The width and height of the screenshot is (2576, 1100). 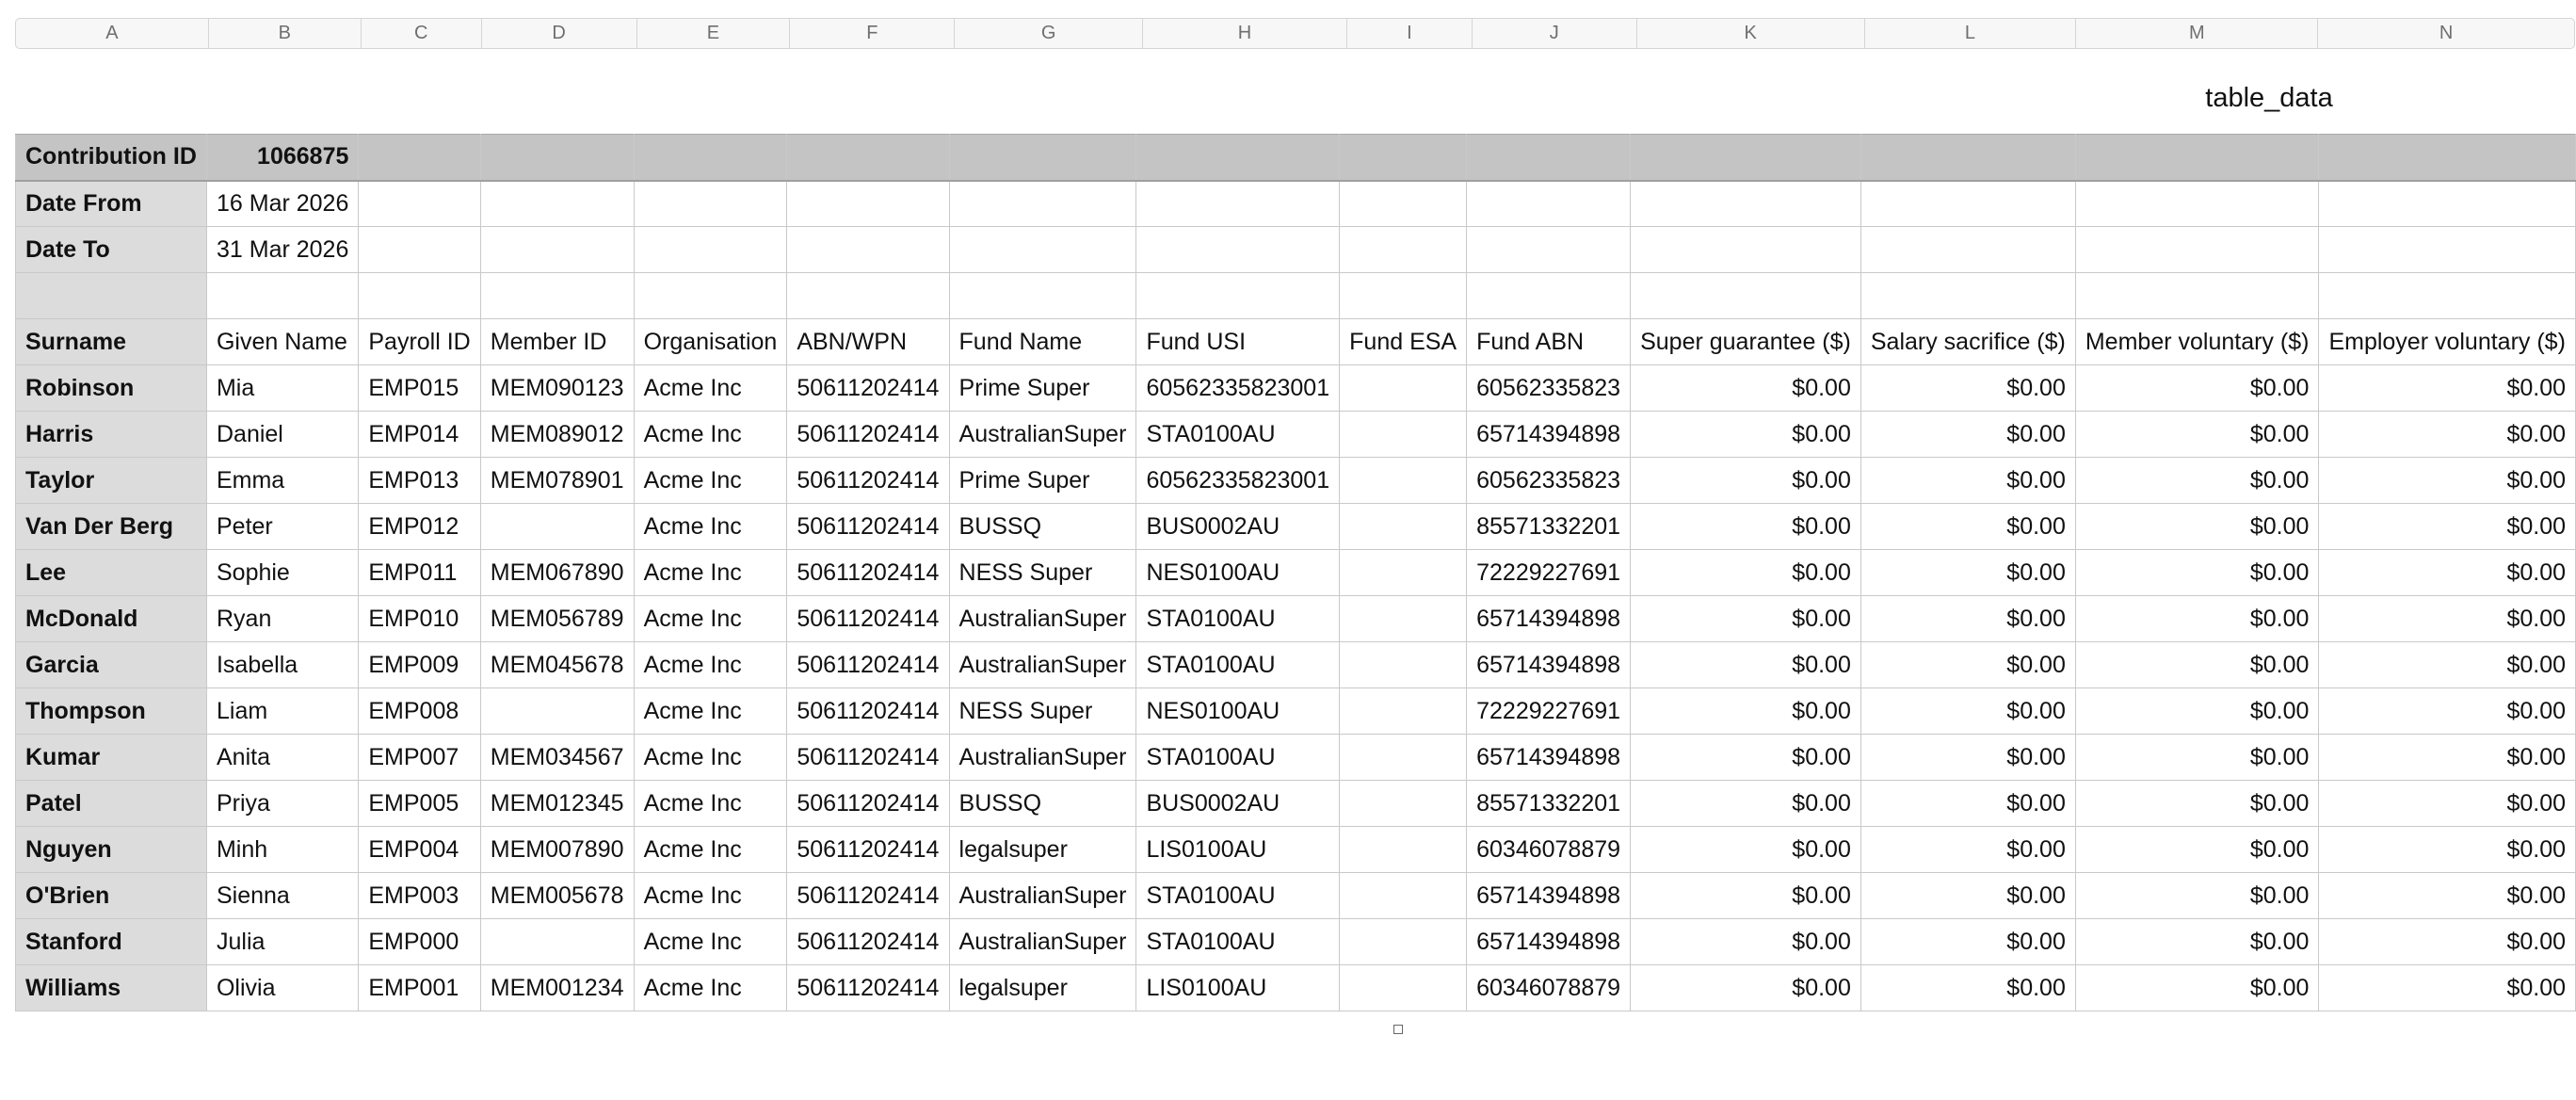 What do you see at coordinates (282, 341) in the screenshot?
I see `column-heading: Given Name` at bounding box center [282, 341].